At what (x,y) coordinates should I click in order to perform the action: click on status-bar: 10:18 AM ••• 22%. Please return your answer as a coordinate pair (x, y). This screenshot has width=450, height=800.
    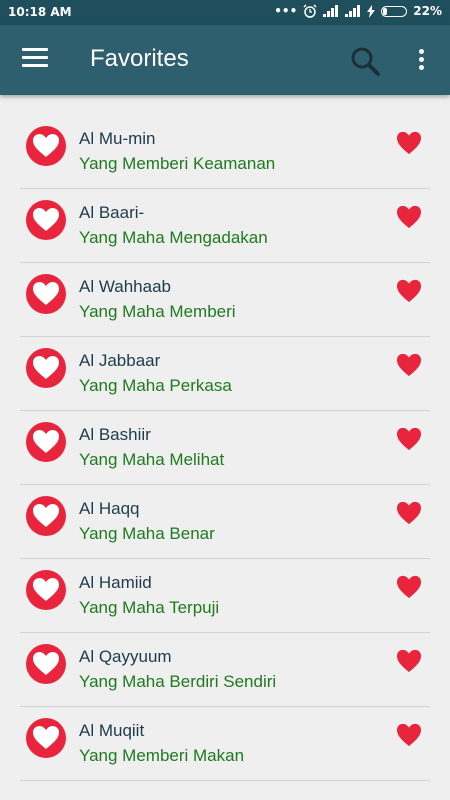
    Looking at the image, I should click on (225, 12).